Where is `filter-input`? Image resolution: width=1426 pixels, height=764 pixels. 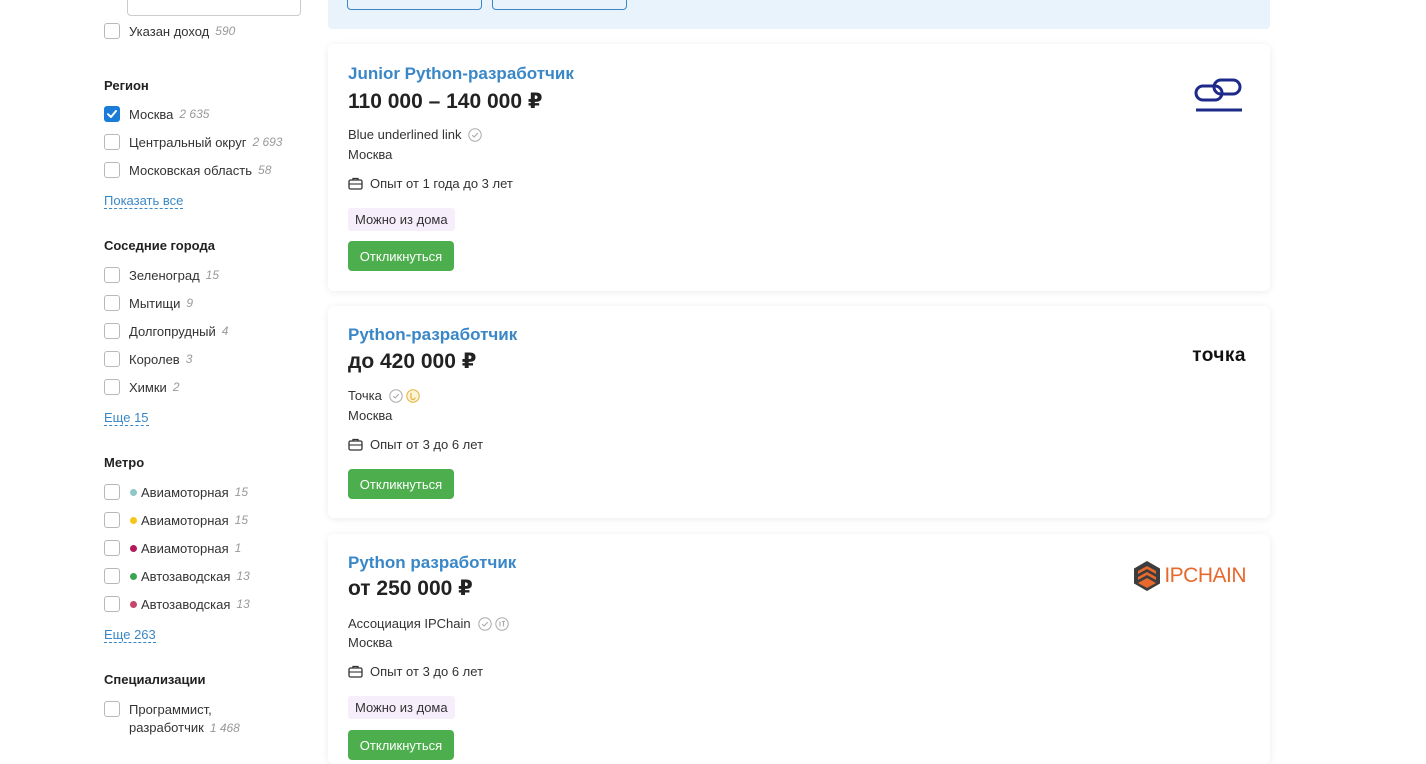 filter-input is located at coordinates (214, 8).